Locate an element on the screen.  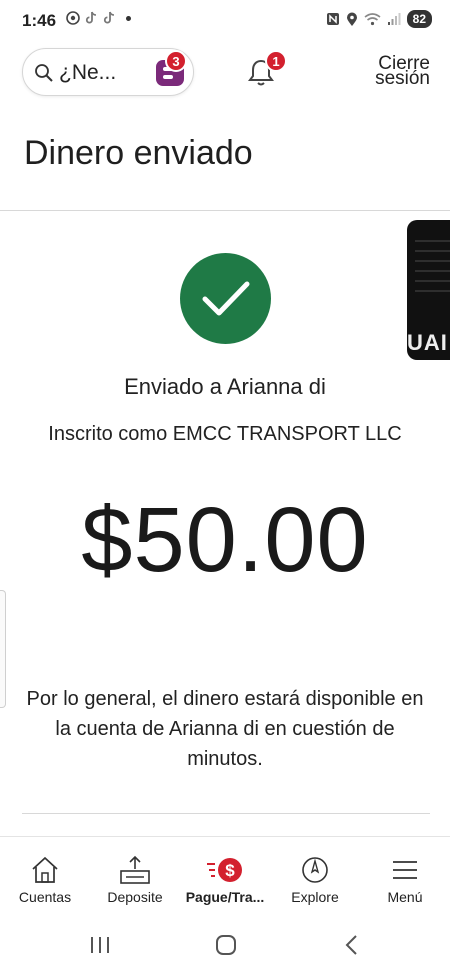
nav-item-cuentas: Cuentas is located at coordinates (45, 876).